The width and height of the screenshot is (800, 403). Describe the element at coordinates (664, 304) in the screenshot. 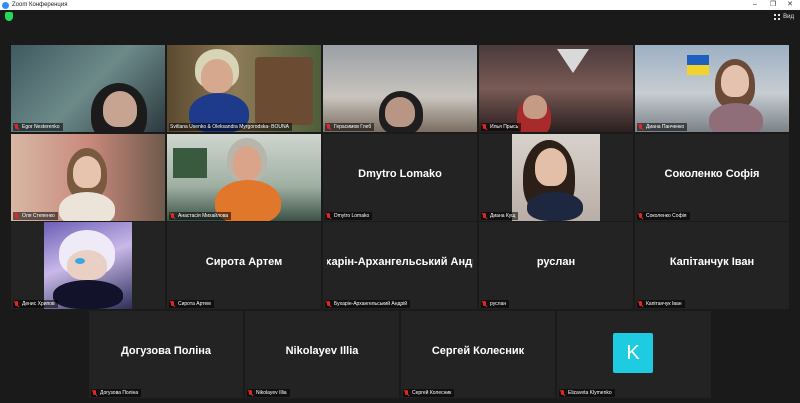

I see `participant-name-label: Капітанчук Іван` at that location.